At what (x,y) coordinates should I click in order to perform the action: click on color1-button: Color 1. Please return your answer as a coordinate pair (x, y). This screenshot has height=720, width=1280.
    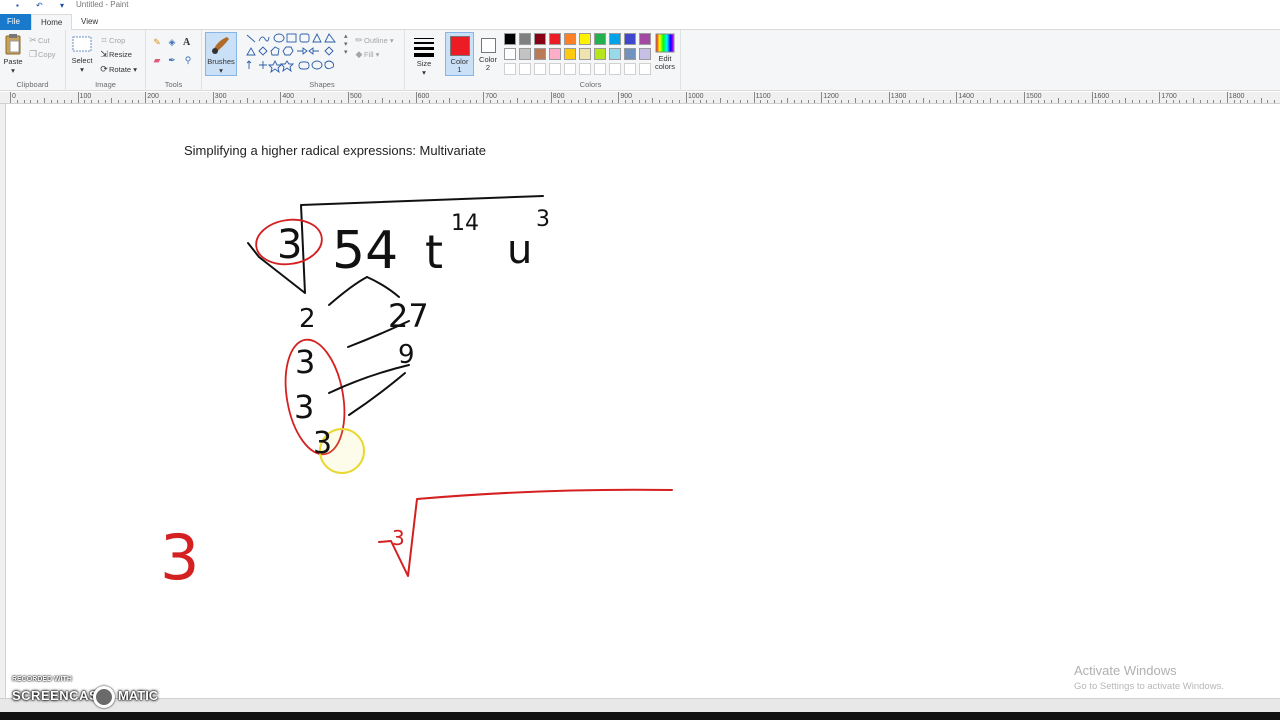
    Looking at the image, I should click on (459, 54).